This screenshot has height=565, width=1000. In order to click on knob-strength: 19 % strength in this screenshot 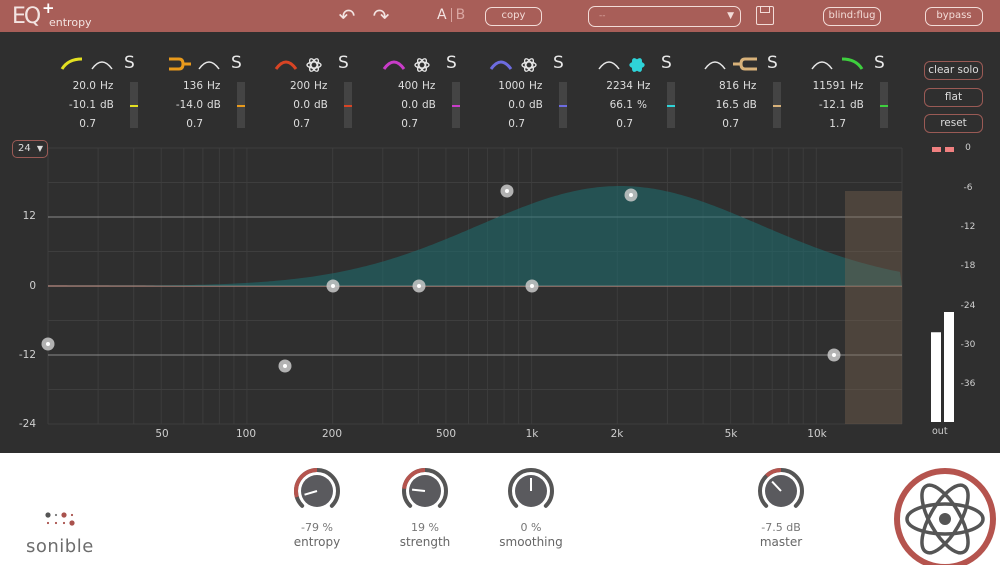, I will do `click(425, 512)`.